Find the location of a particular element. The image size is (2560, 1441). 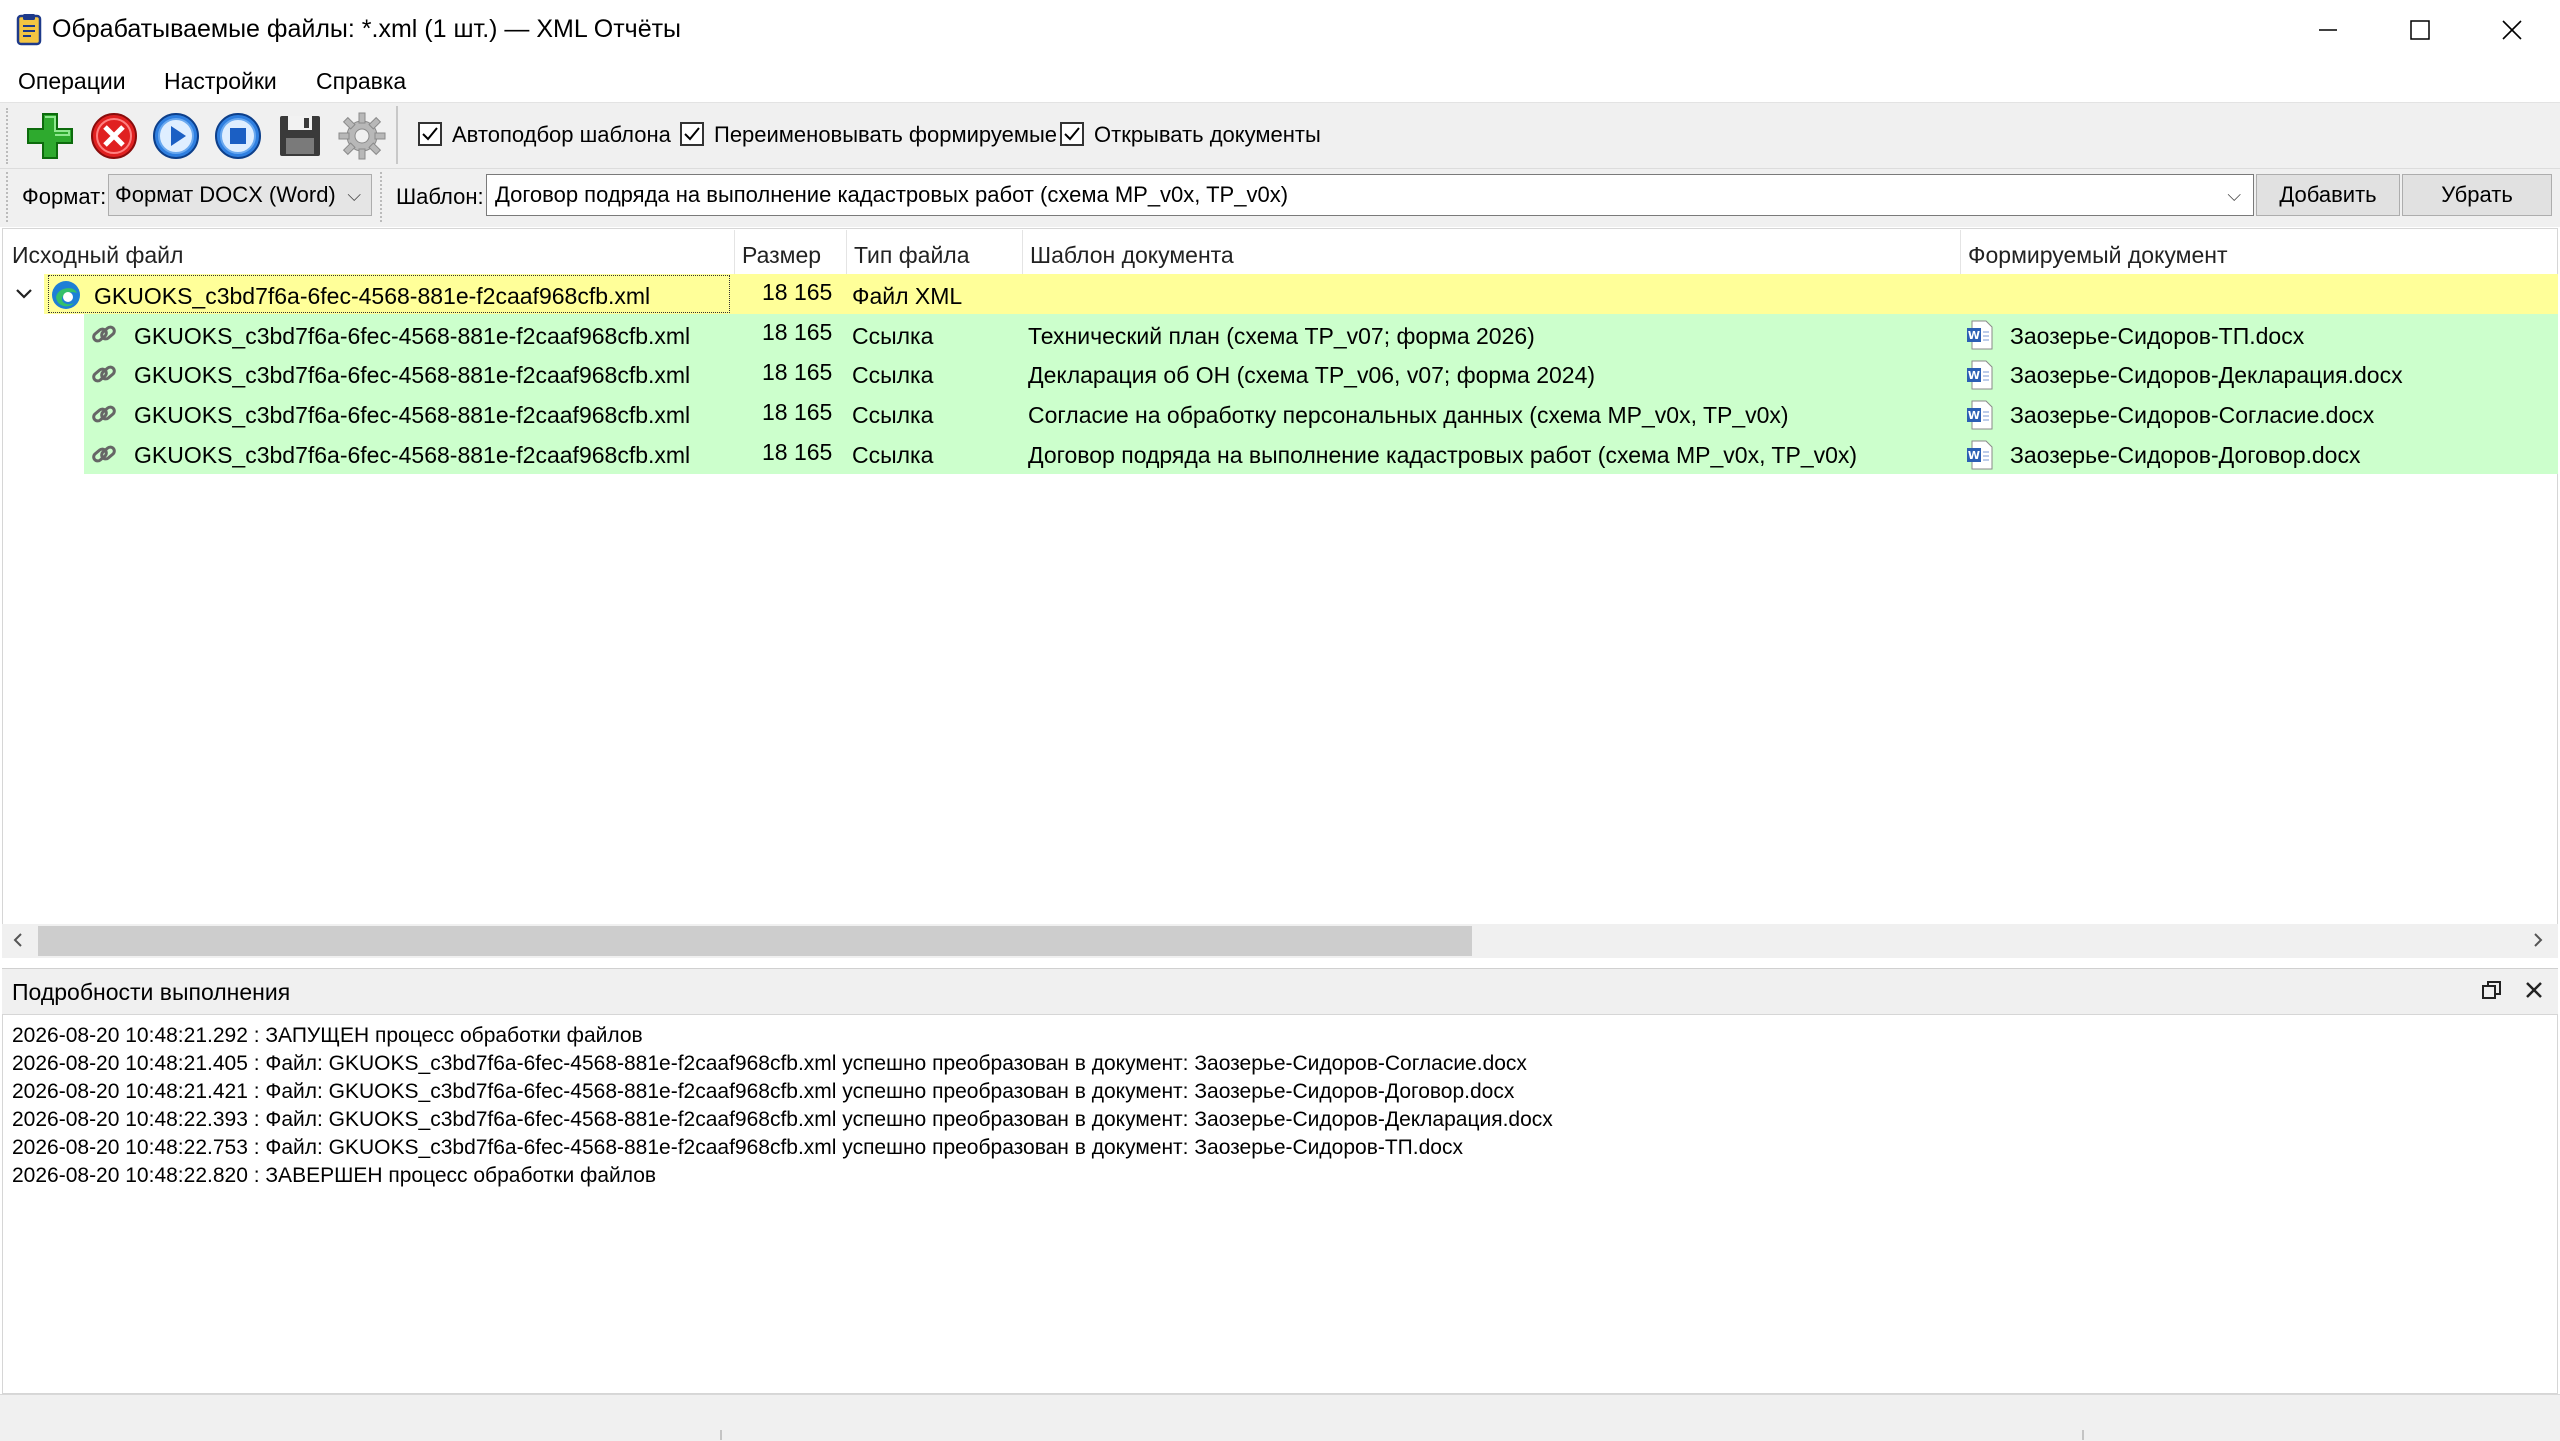

restore-panel-icon is located at coordinates (2492, 992).